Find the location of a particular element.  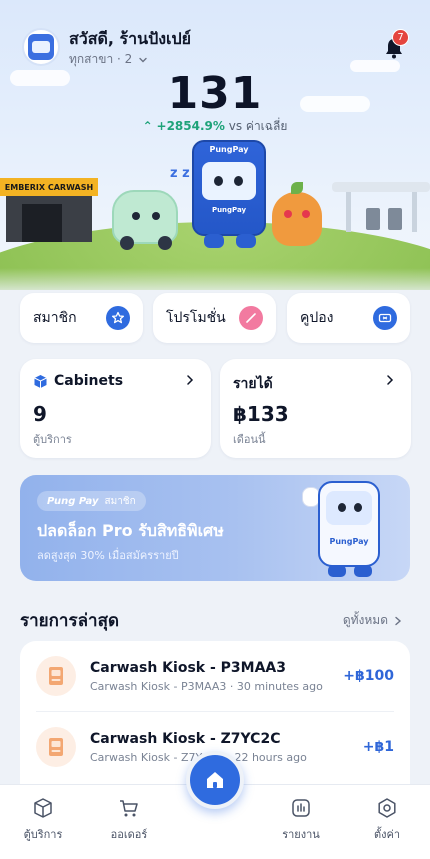

orange-mascot-illustration is located at coordinates (297, 214).